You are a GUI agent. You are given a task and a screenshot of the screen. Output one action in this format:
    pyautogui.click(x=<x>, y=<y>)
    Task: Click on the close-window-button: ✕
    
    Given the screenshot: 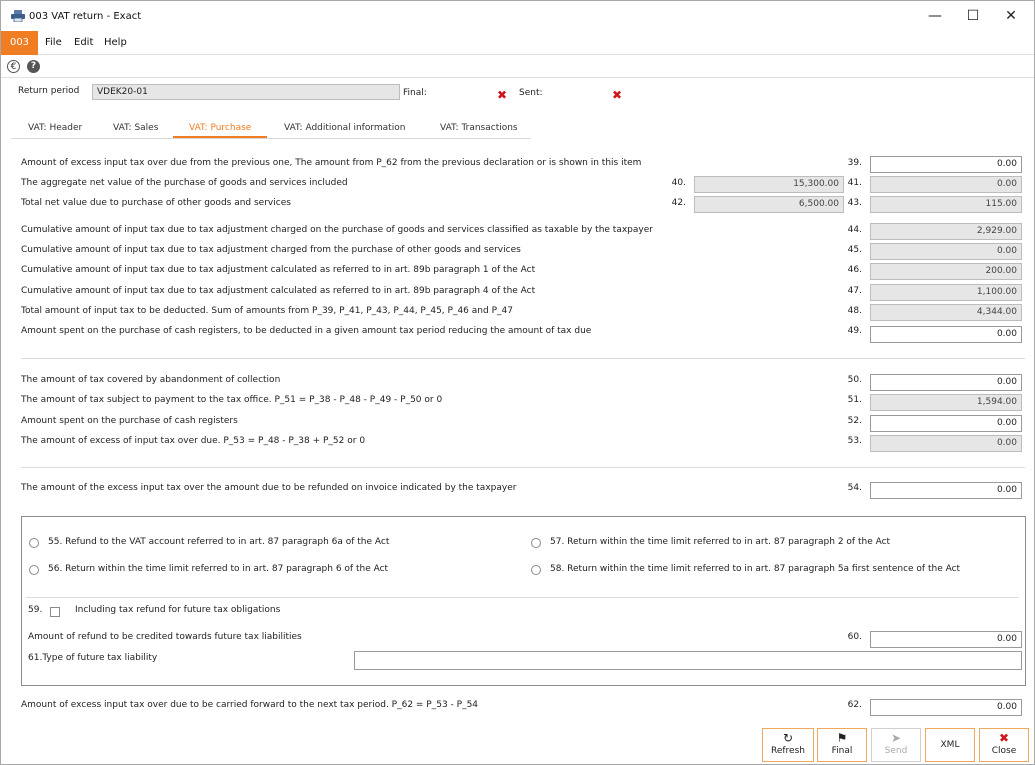 What is the action you would take?
    pyautogui.click(x=1011, y=17)
    